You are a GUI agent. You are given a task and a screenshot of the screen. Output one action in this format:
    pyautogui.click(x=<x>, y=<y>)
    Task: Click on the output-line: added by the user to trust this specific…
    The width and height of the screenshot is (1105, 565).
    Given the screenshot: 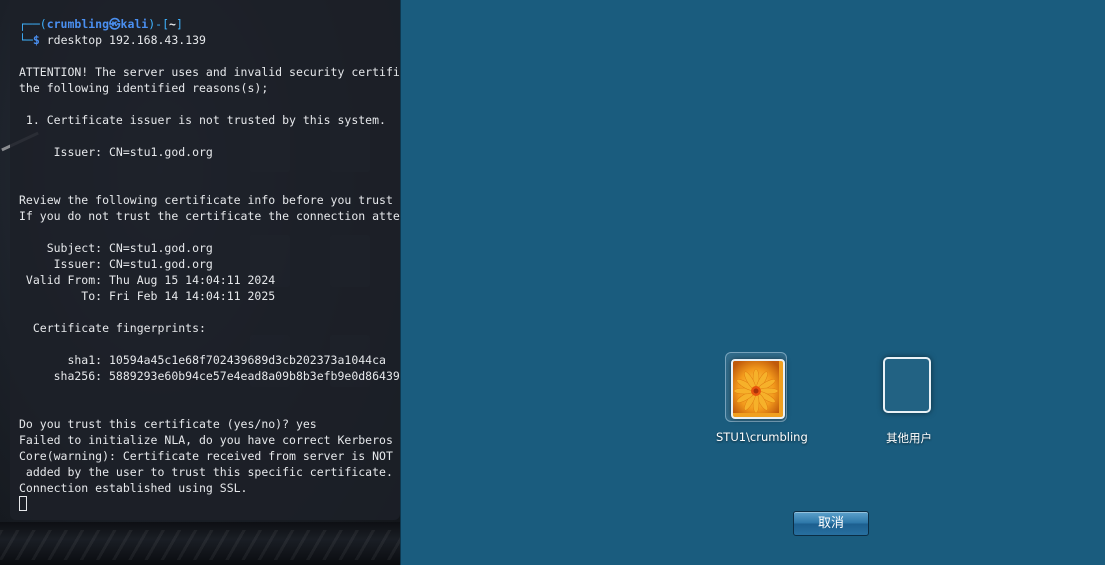 What is the action you would take?
    pyautogui.click(x=206, y=472)
    